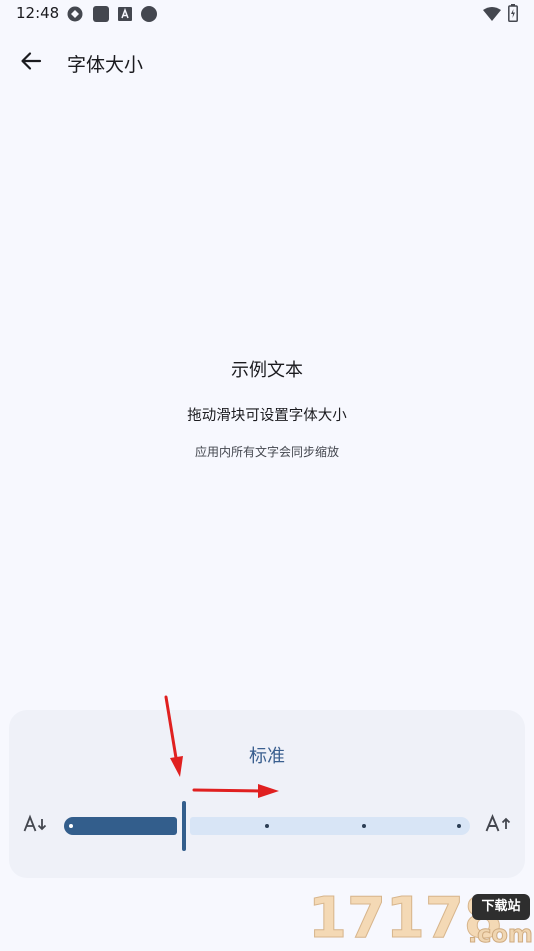 The width and height of the screenshot is (534, 951). Describe the element at coordinates (221, 746) in the screenshot. I see `annotation-arrows` at that location.